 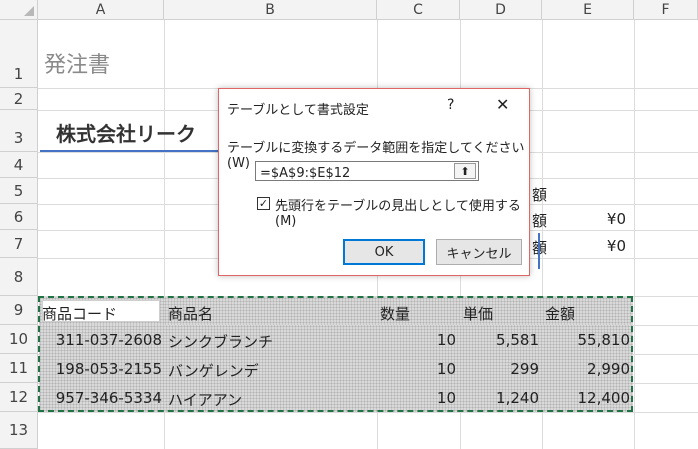 What do you see at coordinates (19, 99) in the screenshot?
I see `row-header-2: 2` at bounding box center [19, 99].